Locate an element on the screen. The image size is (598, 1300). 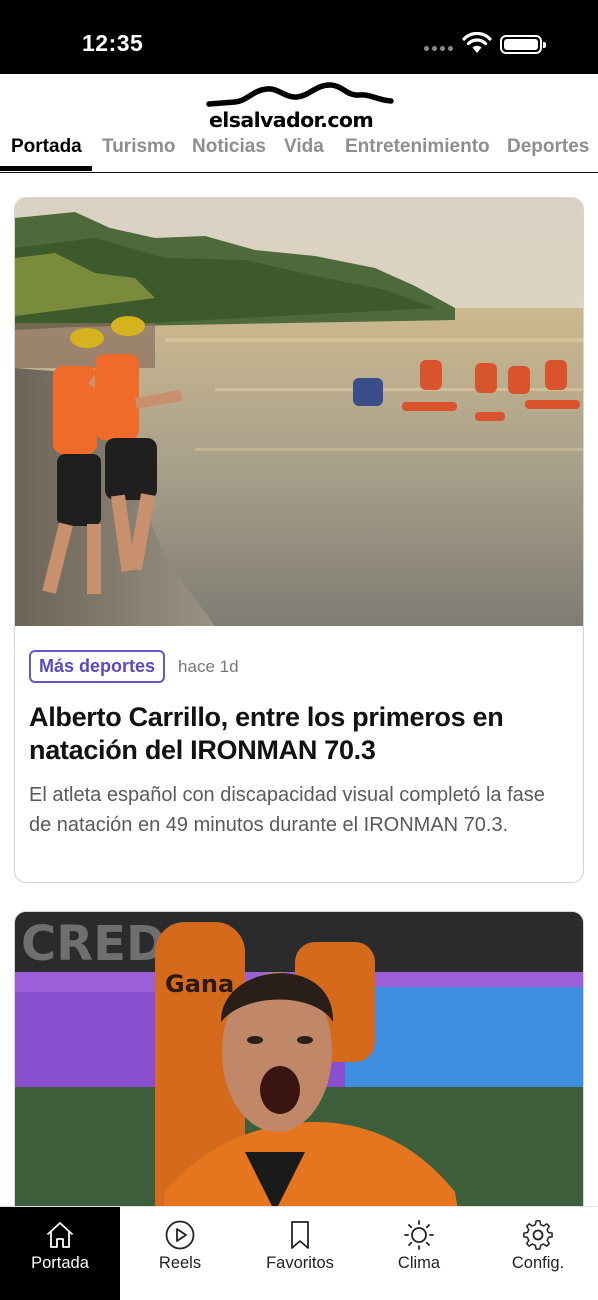
status-bar: 12:35 is located at coordinates (299, 37).